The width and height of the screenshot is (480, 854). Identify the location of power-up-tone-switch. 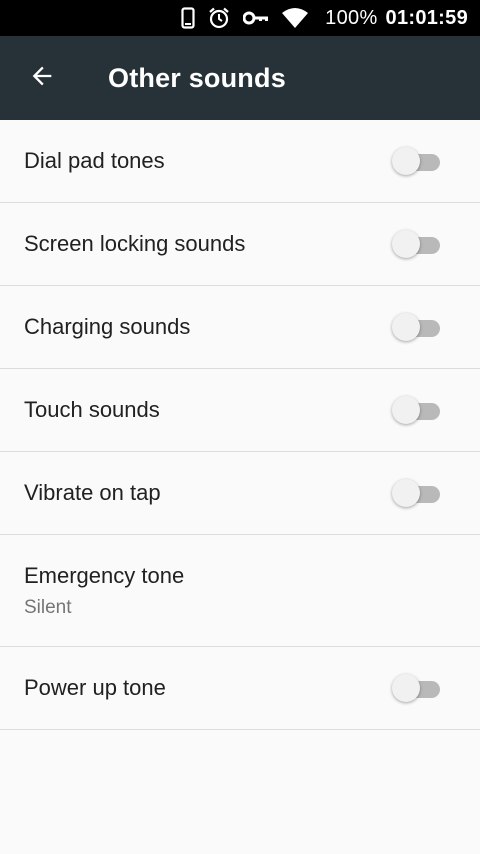
(416, 688).